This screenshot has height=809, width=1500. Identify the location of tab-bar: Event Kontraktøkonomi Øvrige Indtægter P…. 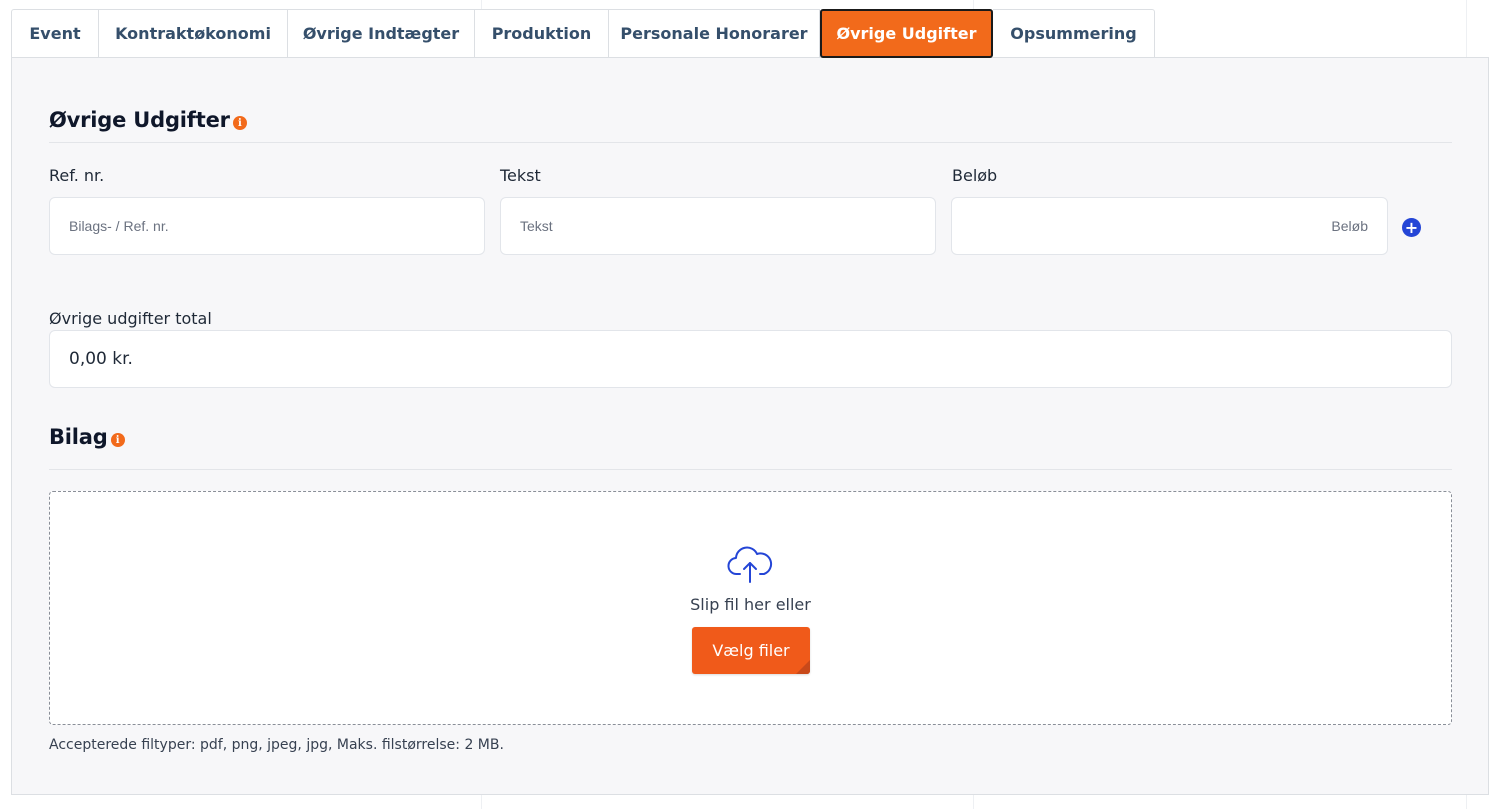
(583, 33).